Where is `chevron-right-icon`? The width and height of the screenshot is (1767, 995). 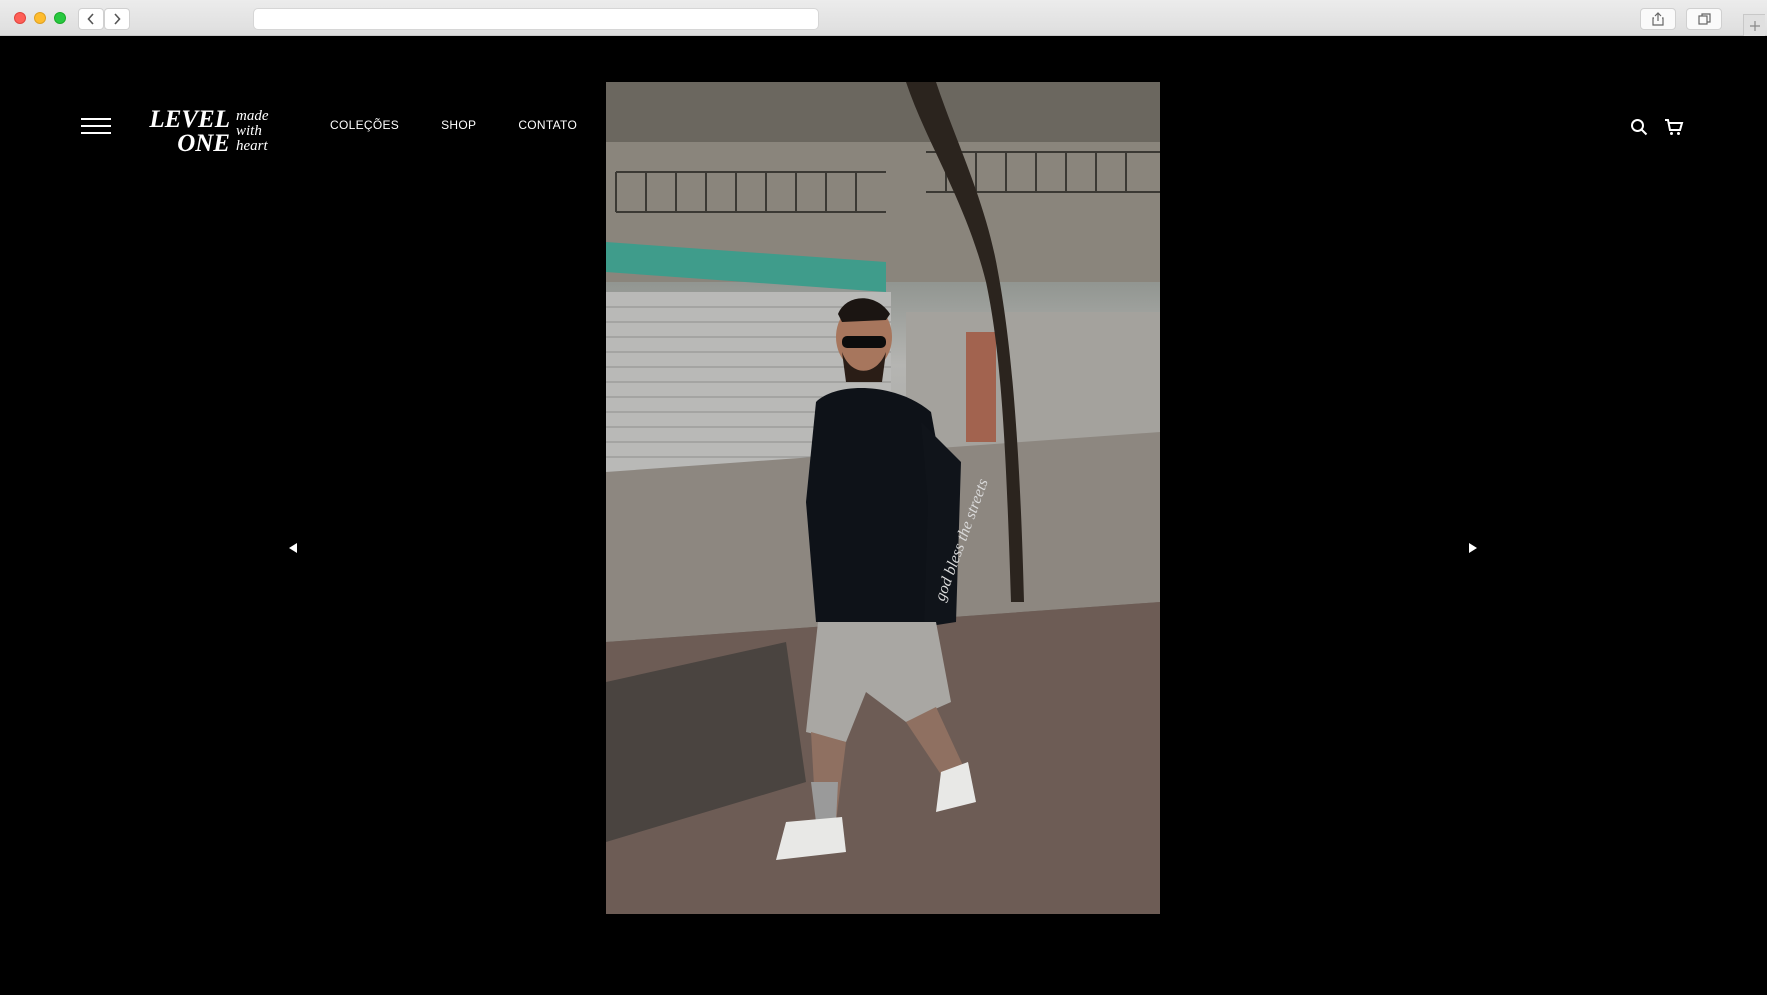
chevron-right-icon is located at coordinates (117, 19).